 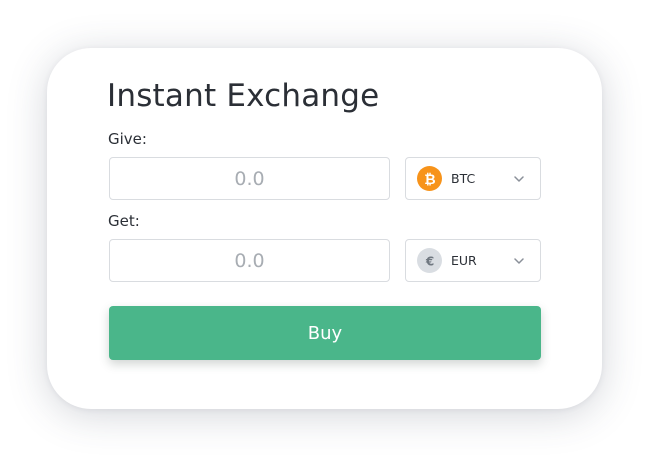 I want to click on give-amount-input, so click(x=249, y=178).